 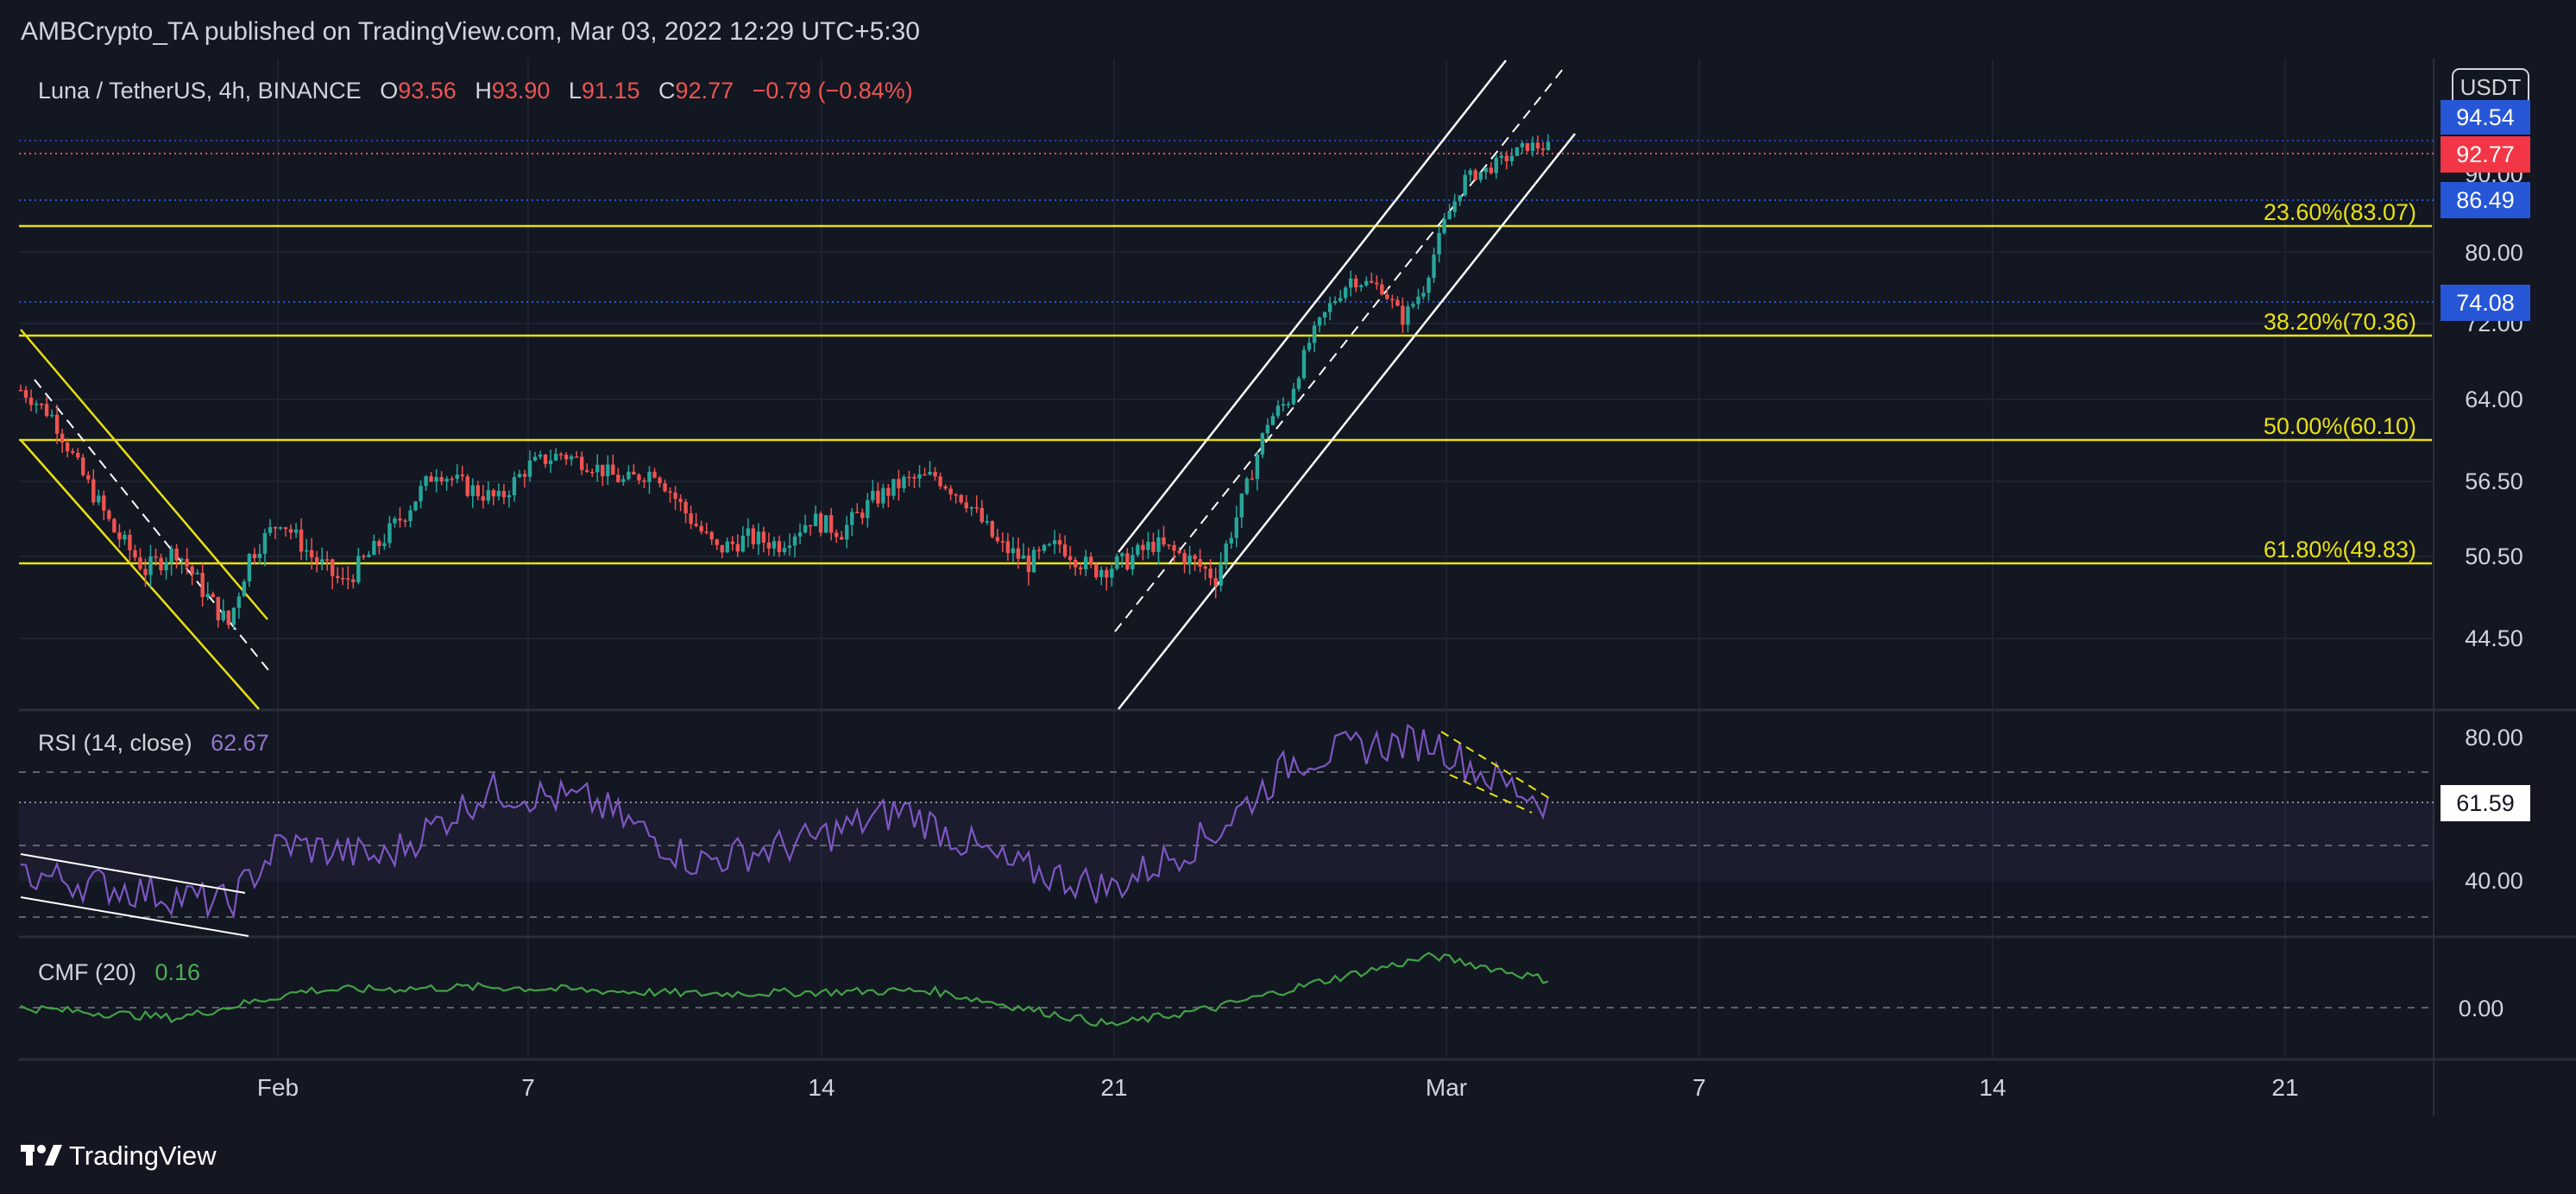 What do you see at coordinates (143, 1156) in the screenshot?
I see `tradingview-logo-text: TradingView` at bounding box center [143, 1156].